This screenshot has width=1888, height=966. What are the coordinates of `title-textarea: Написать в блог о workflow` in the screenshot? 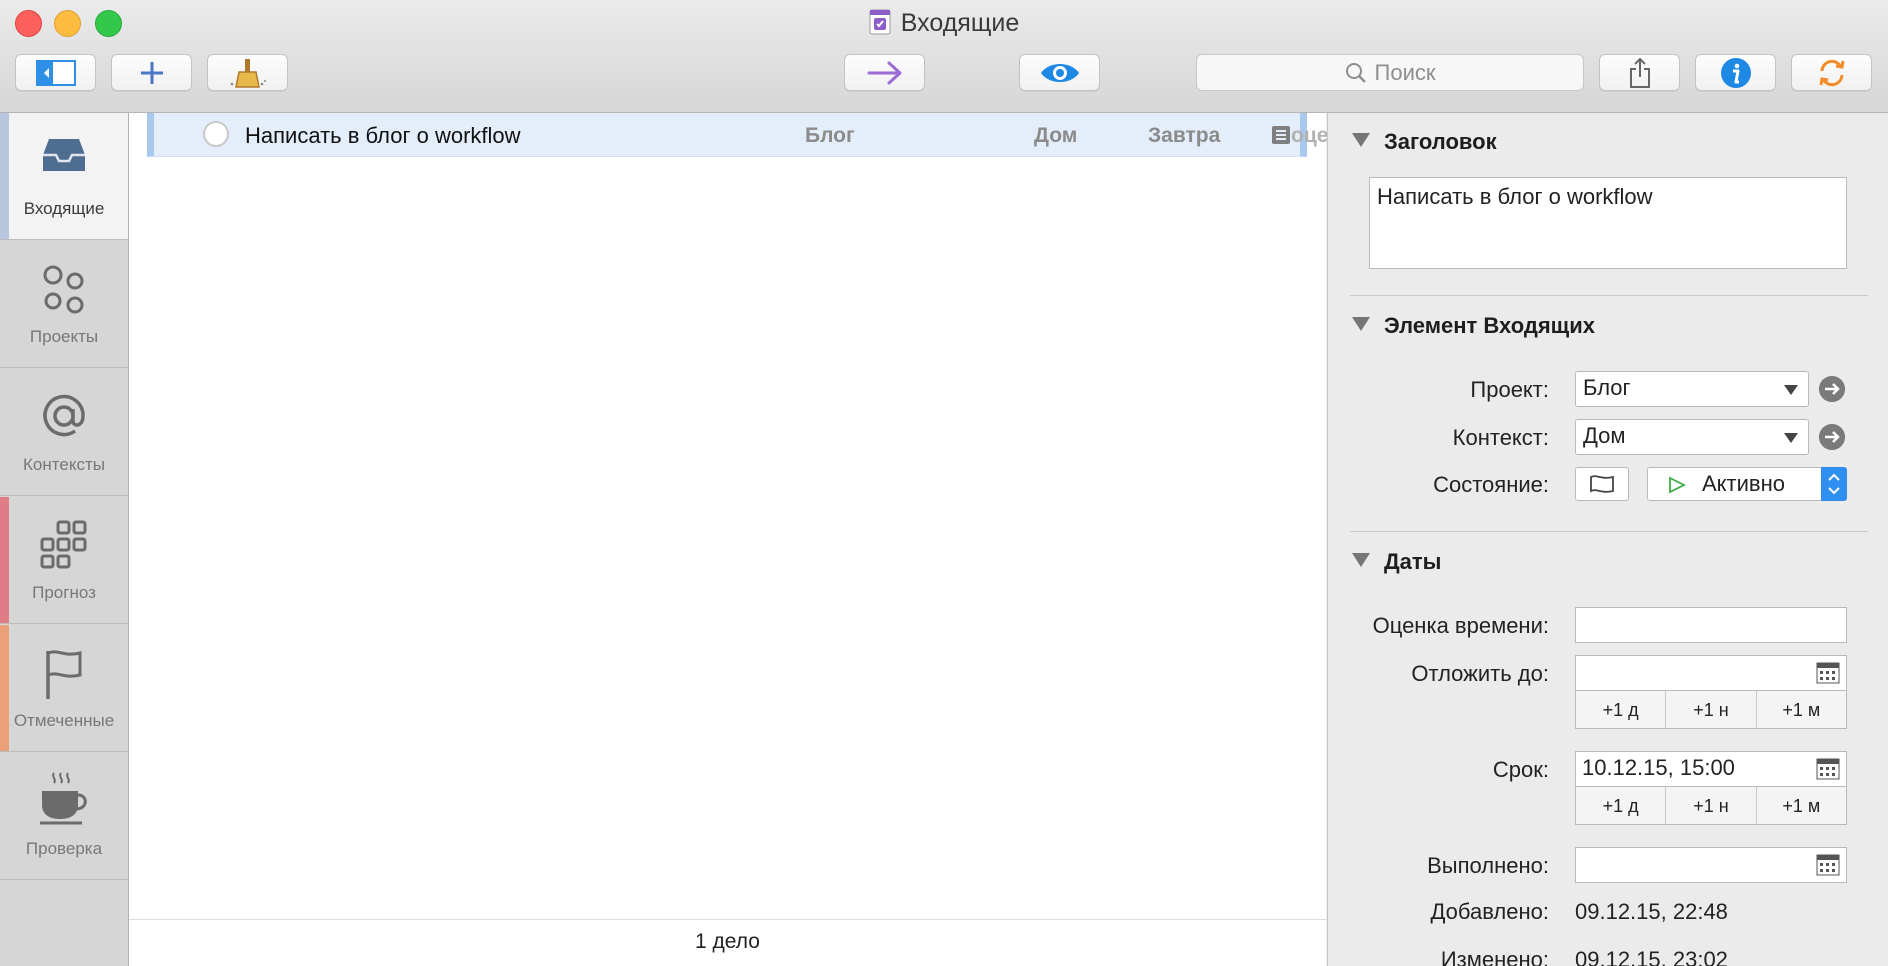 It's located at (1608, 223).